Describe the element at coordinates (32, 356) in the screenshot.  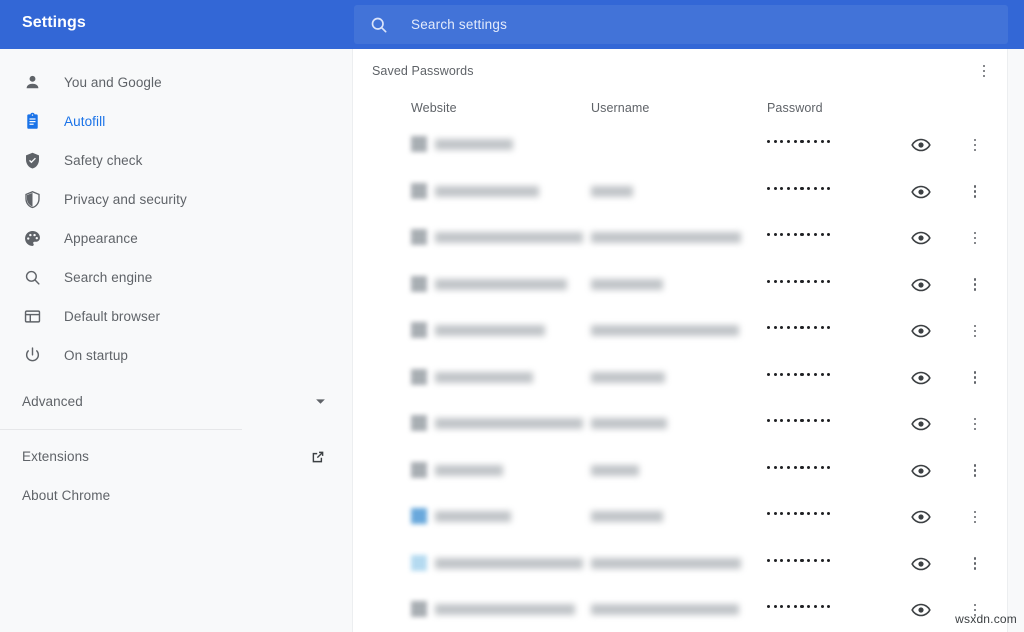
I see `power-icon` at that location.